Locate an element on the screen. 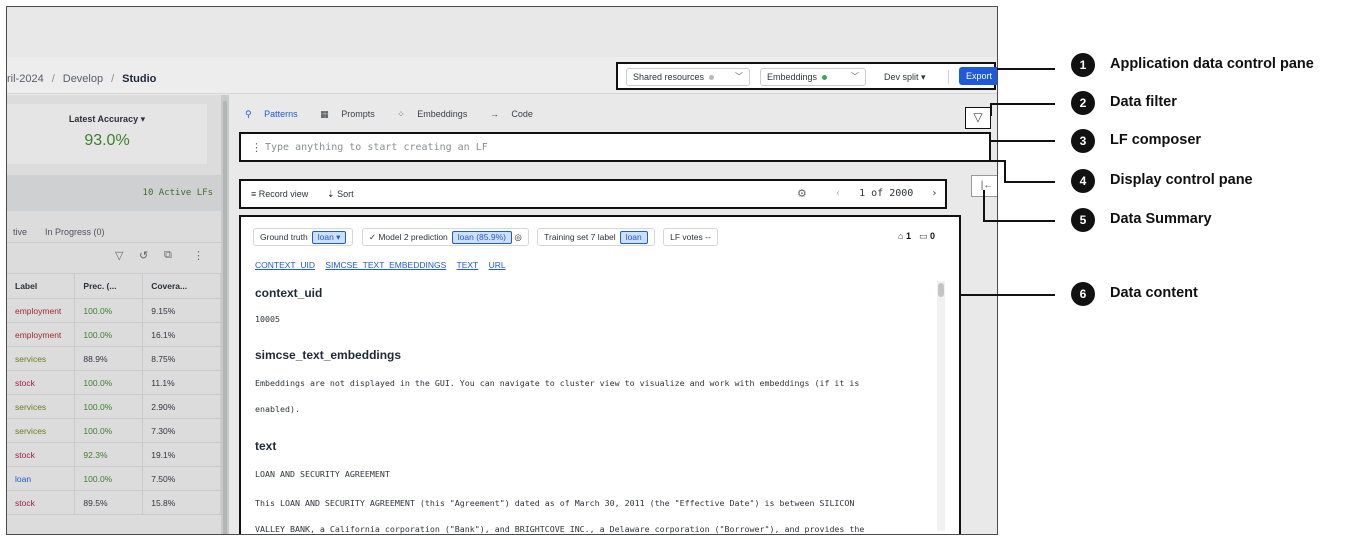 The height and width of the screenshot is (539, 1356). lf-coverage-cell: 16.1% is located at coordinates (181, 334).